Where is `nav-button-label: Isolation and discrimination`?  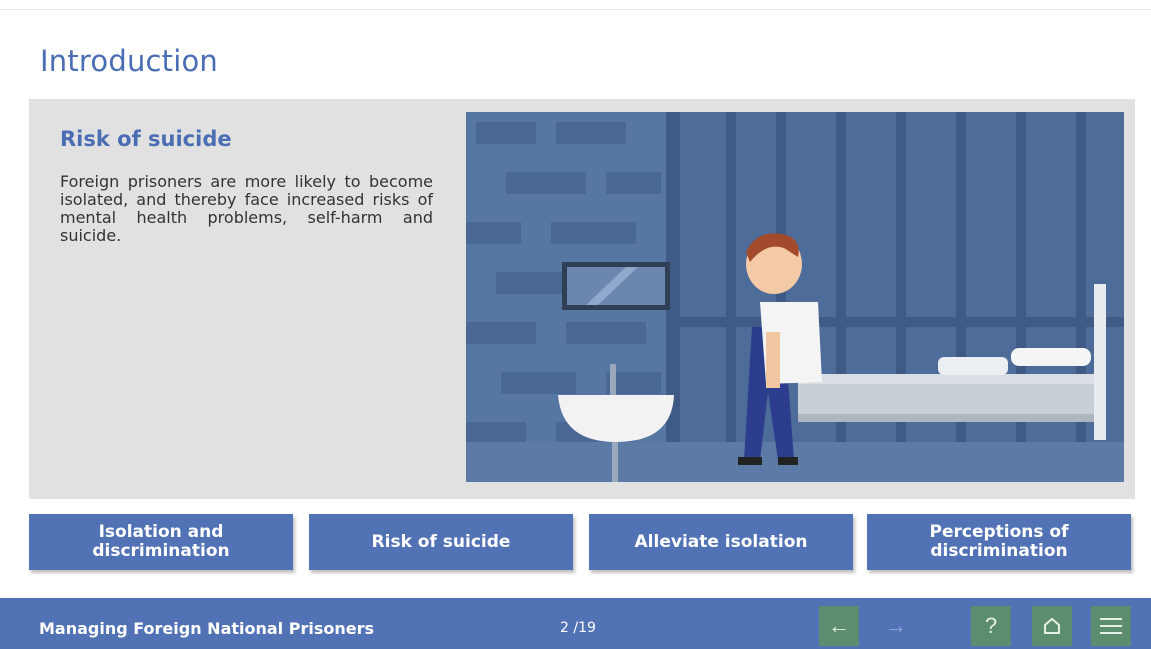 nav-button-label: Isolation and discrimination is located at coordinates (161, 541).